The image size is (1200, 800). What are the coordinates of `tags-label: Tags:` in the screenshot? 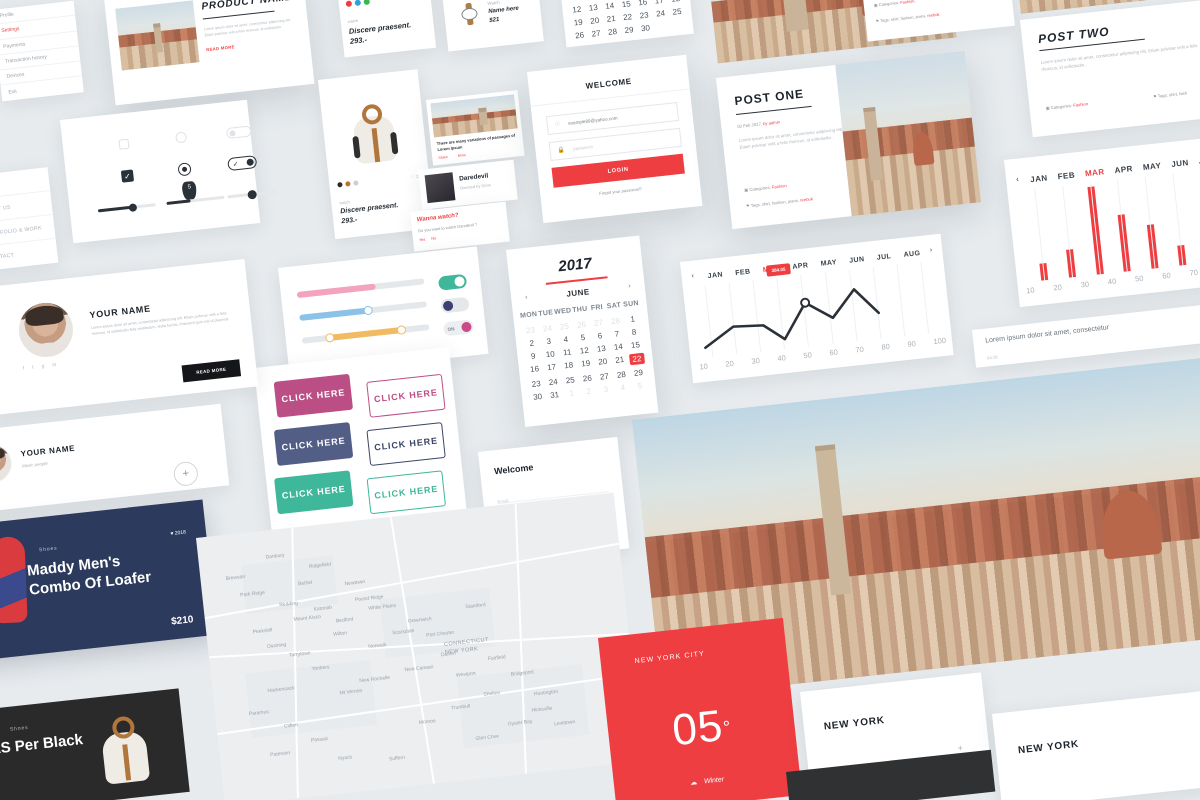 It's located at (756, 204).